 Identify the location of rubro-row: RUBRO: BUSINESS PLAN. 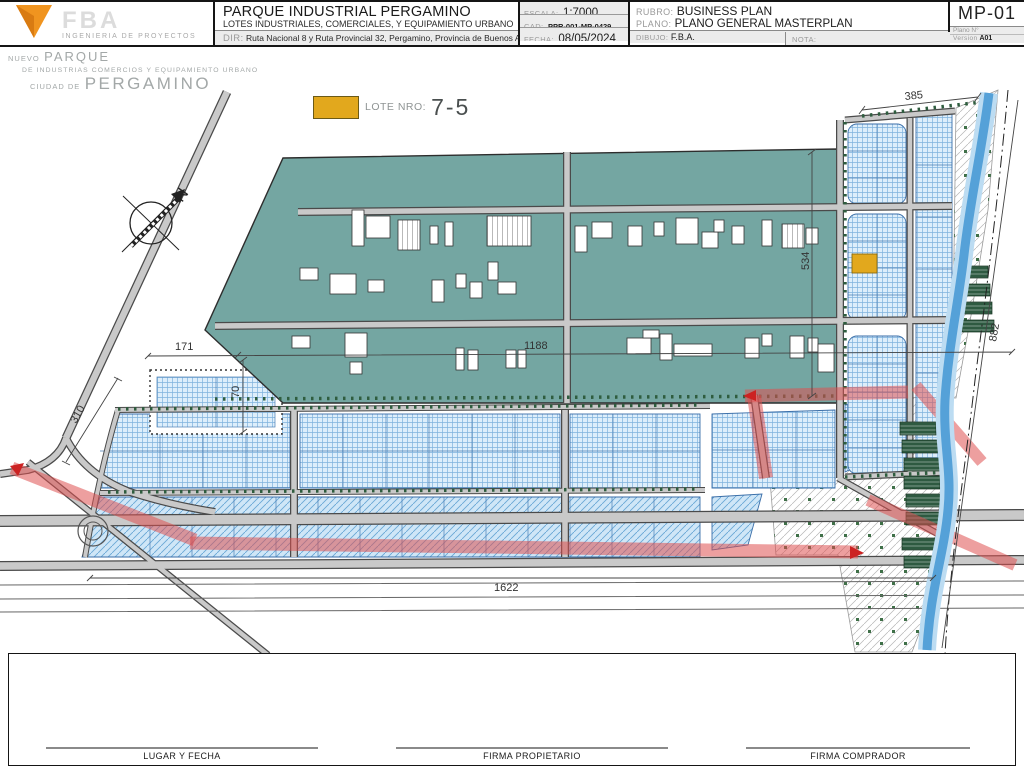
(789, 10).